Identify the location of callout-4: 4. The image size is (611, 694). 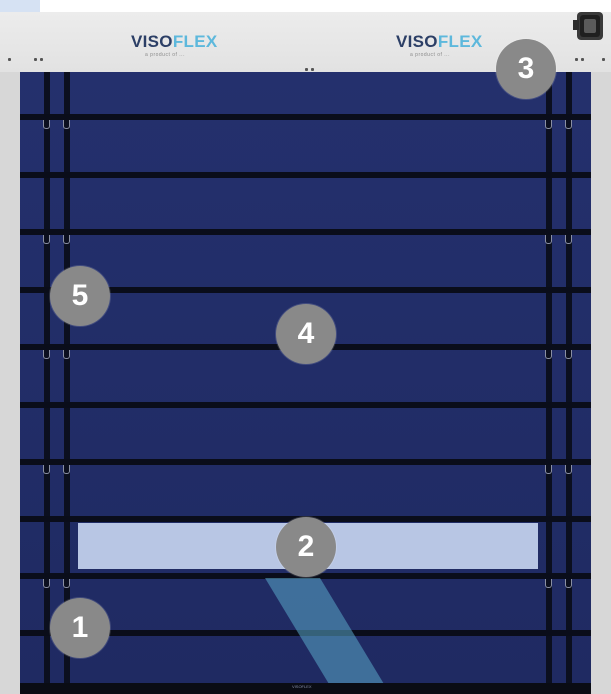
(306, 334).